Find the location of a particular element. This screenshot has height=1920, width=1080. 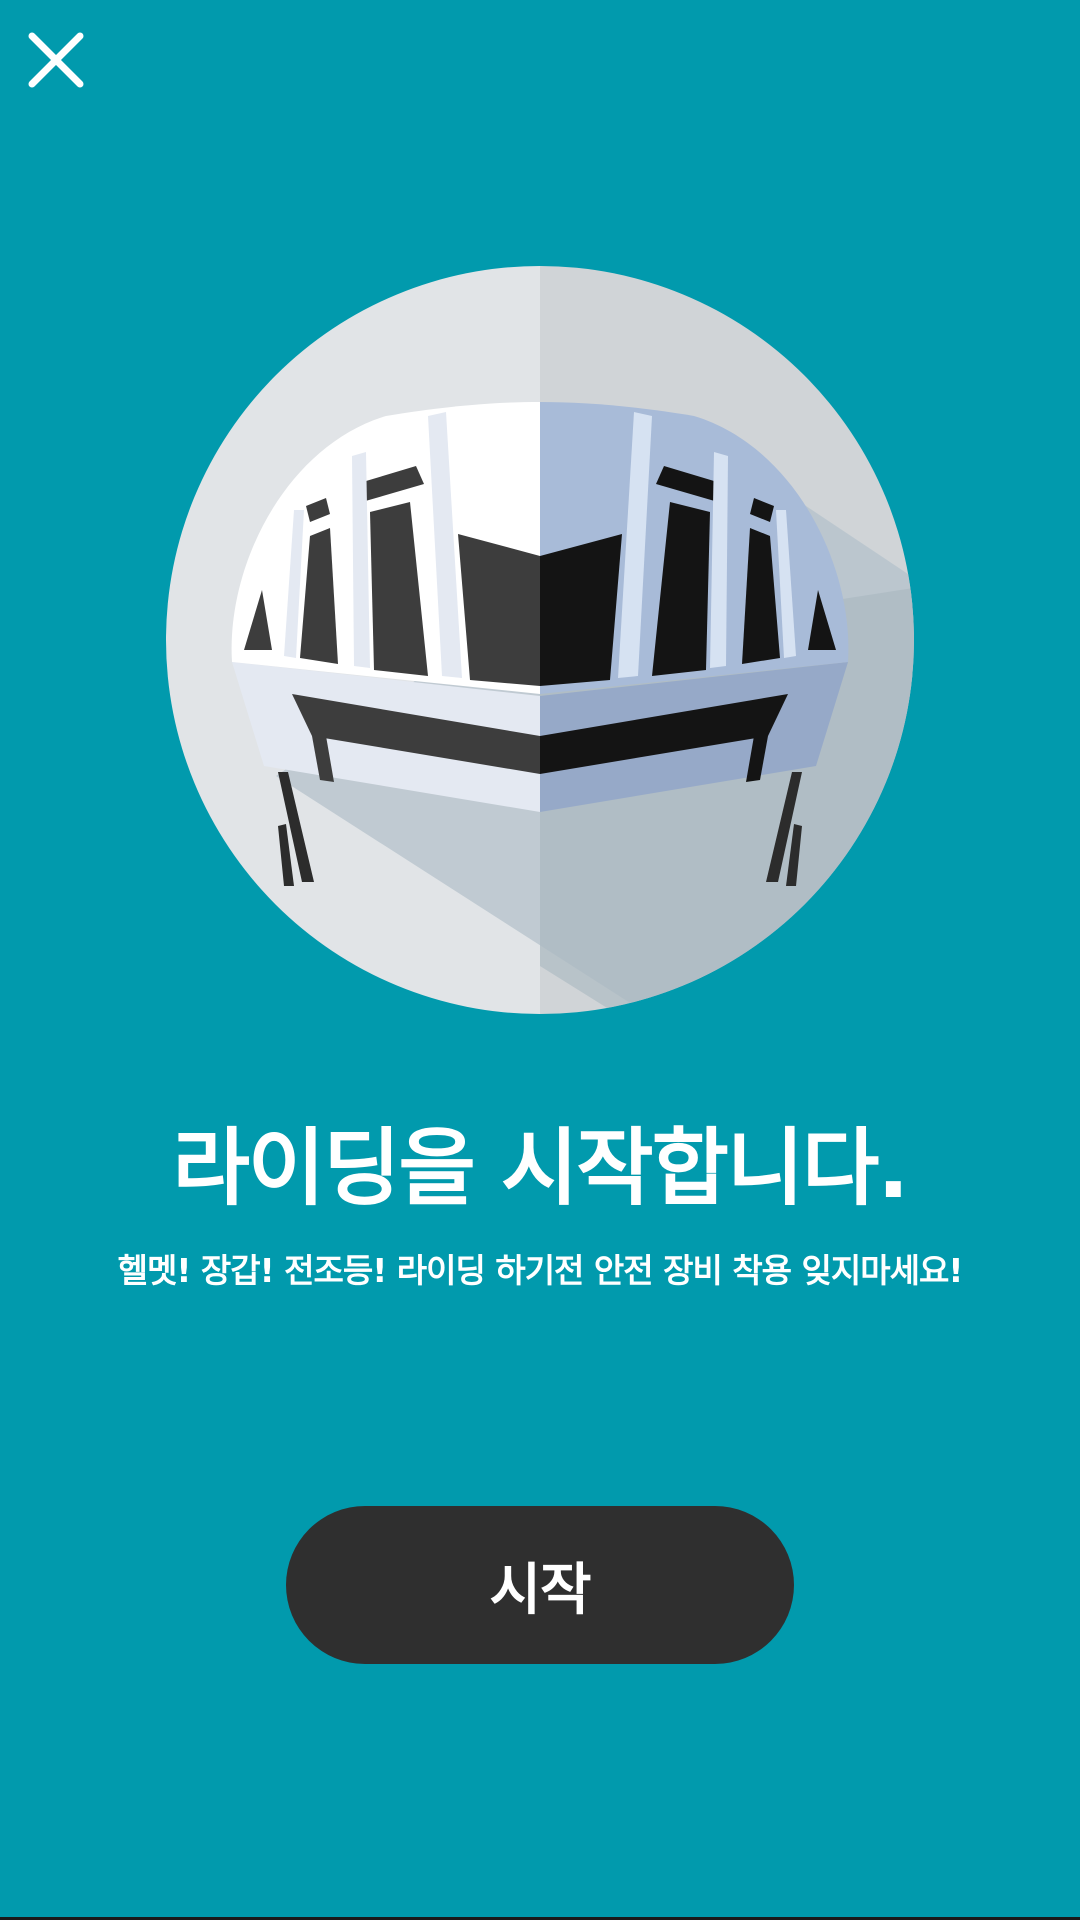

close-icon is located at coordinates (56, 60).